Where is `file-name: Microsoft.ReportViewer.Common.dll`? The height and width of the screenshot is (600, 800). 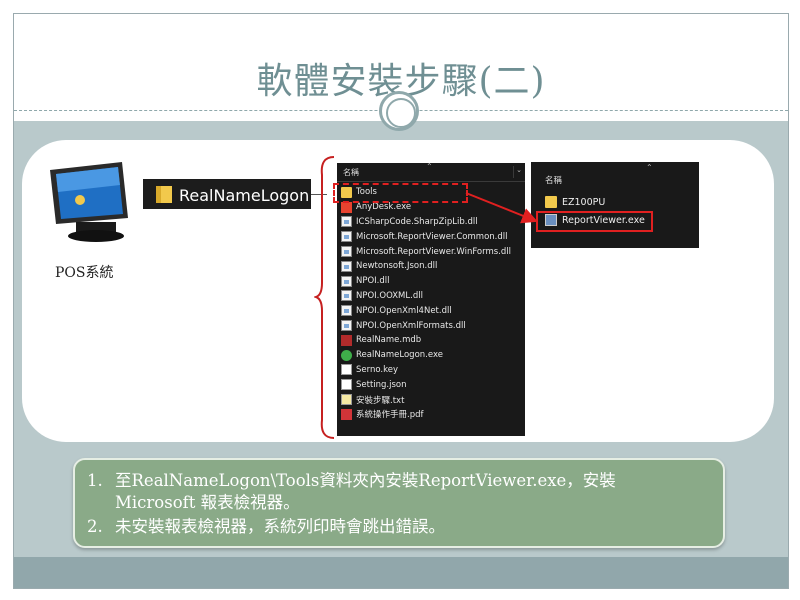 file-name: Microsoft.ReportViewer.Common.dll is located at coordinates (432, 236).